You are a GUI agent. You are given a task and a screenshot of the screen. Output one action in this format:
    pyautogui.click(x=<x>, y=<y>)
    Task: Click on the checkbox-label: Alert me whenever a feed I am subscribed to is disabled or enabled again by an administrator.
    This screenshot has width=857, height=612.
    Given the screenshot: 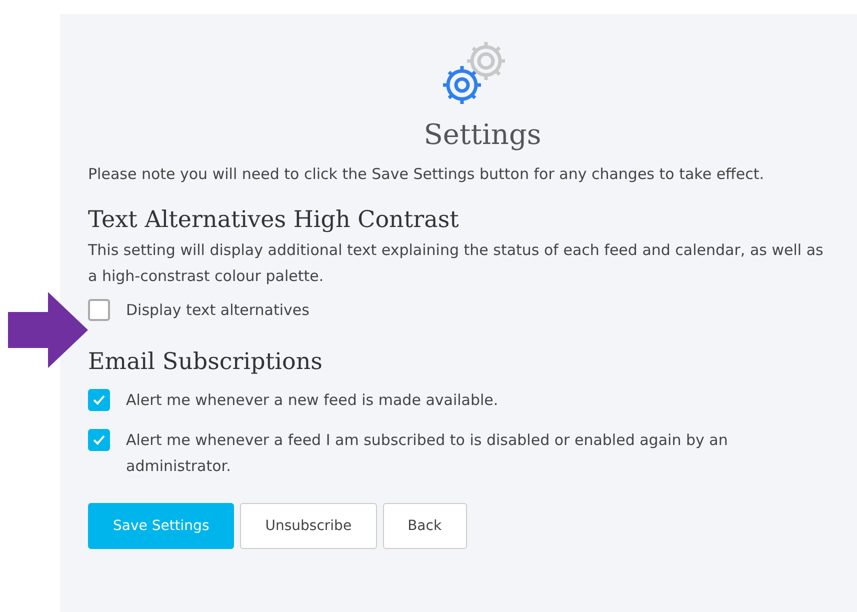 What is the action you would take?
    pyautogui.click(x=427, y=453)
    